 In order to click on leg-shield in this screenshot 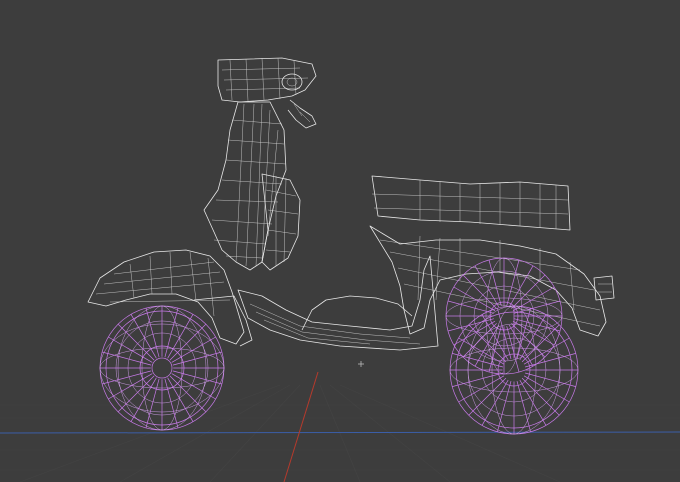, I will do `click(281, 222)`.